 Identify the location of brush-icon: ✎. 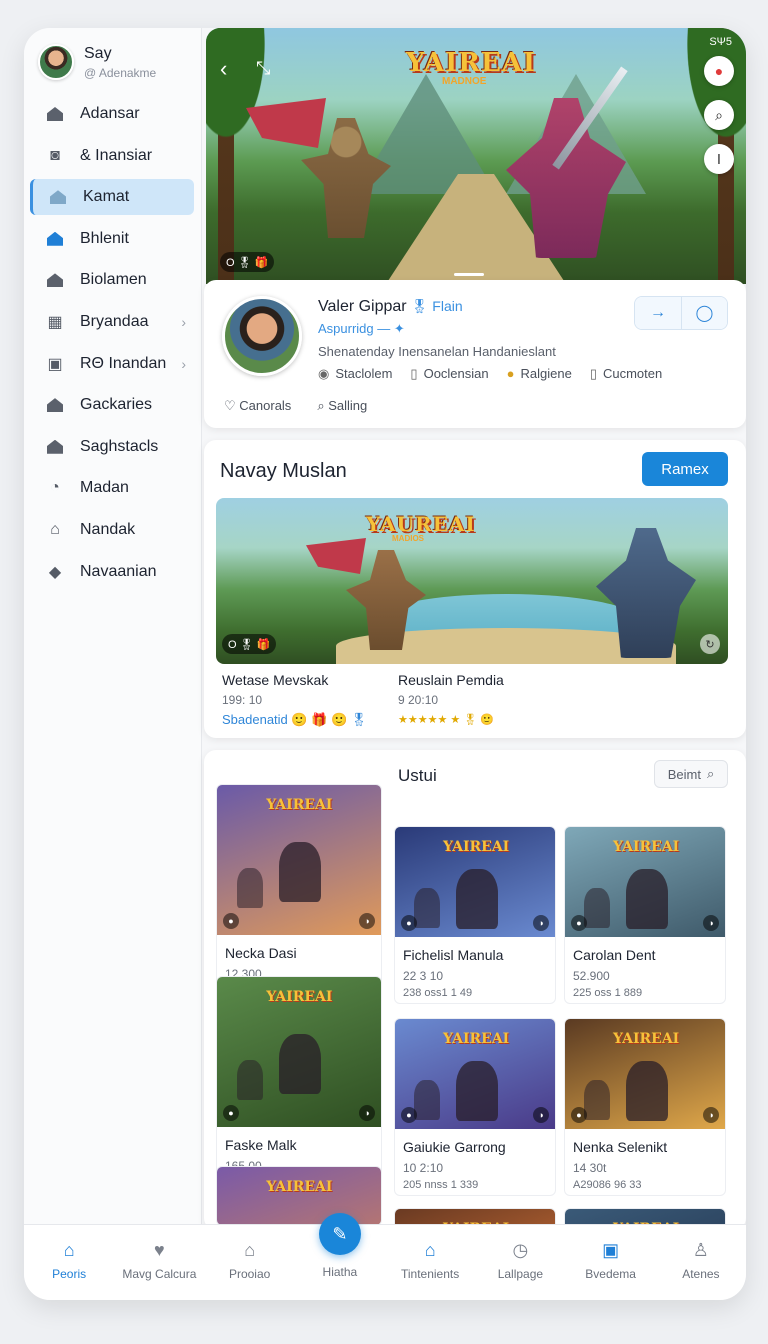
(339, 1234).